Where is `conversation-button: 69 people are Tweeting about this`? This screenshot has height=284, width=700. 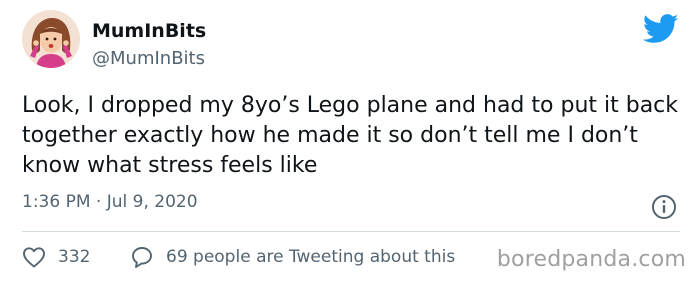
conversation-button: 69 people are Tweeting about this is located at coordinates (292, 257).